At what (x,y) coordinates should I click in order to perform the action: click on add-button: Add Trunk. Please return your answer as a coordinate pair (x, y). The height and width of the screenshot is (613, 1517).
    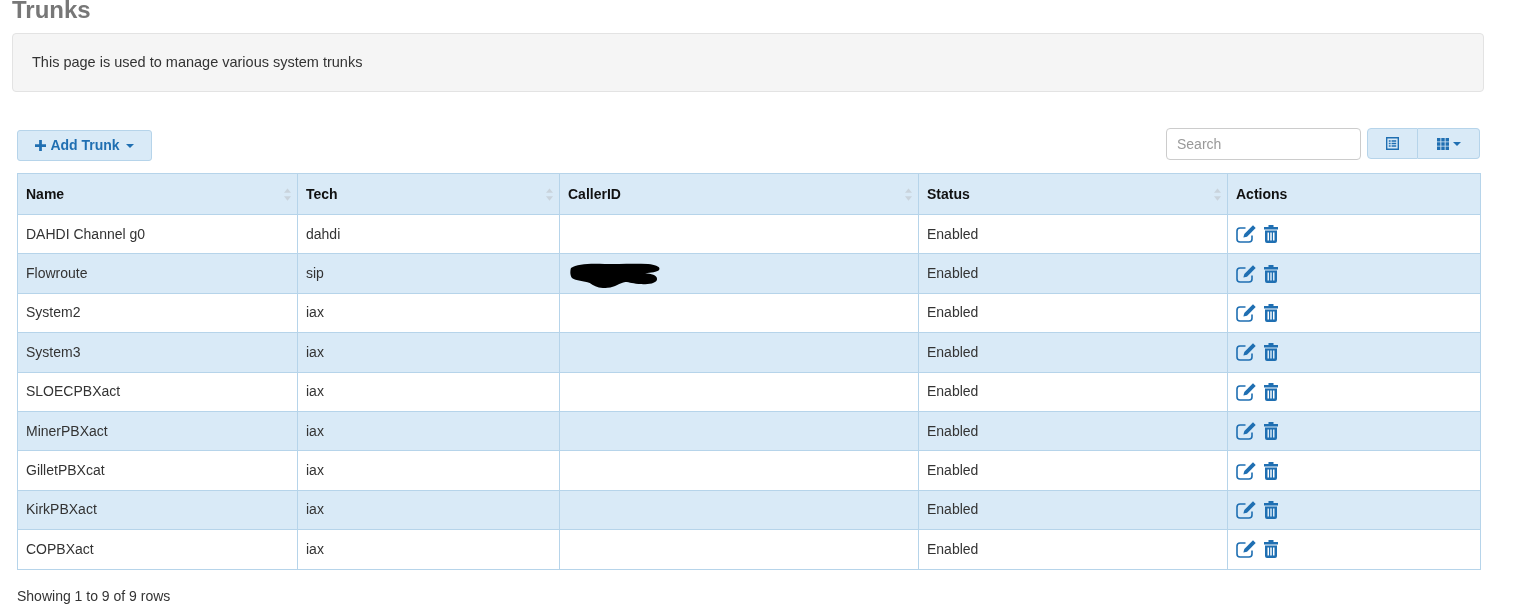
    Looking at the image, I should click on (84, 145).